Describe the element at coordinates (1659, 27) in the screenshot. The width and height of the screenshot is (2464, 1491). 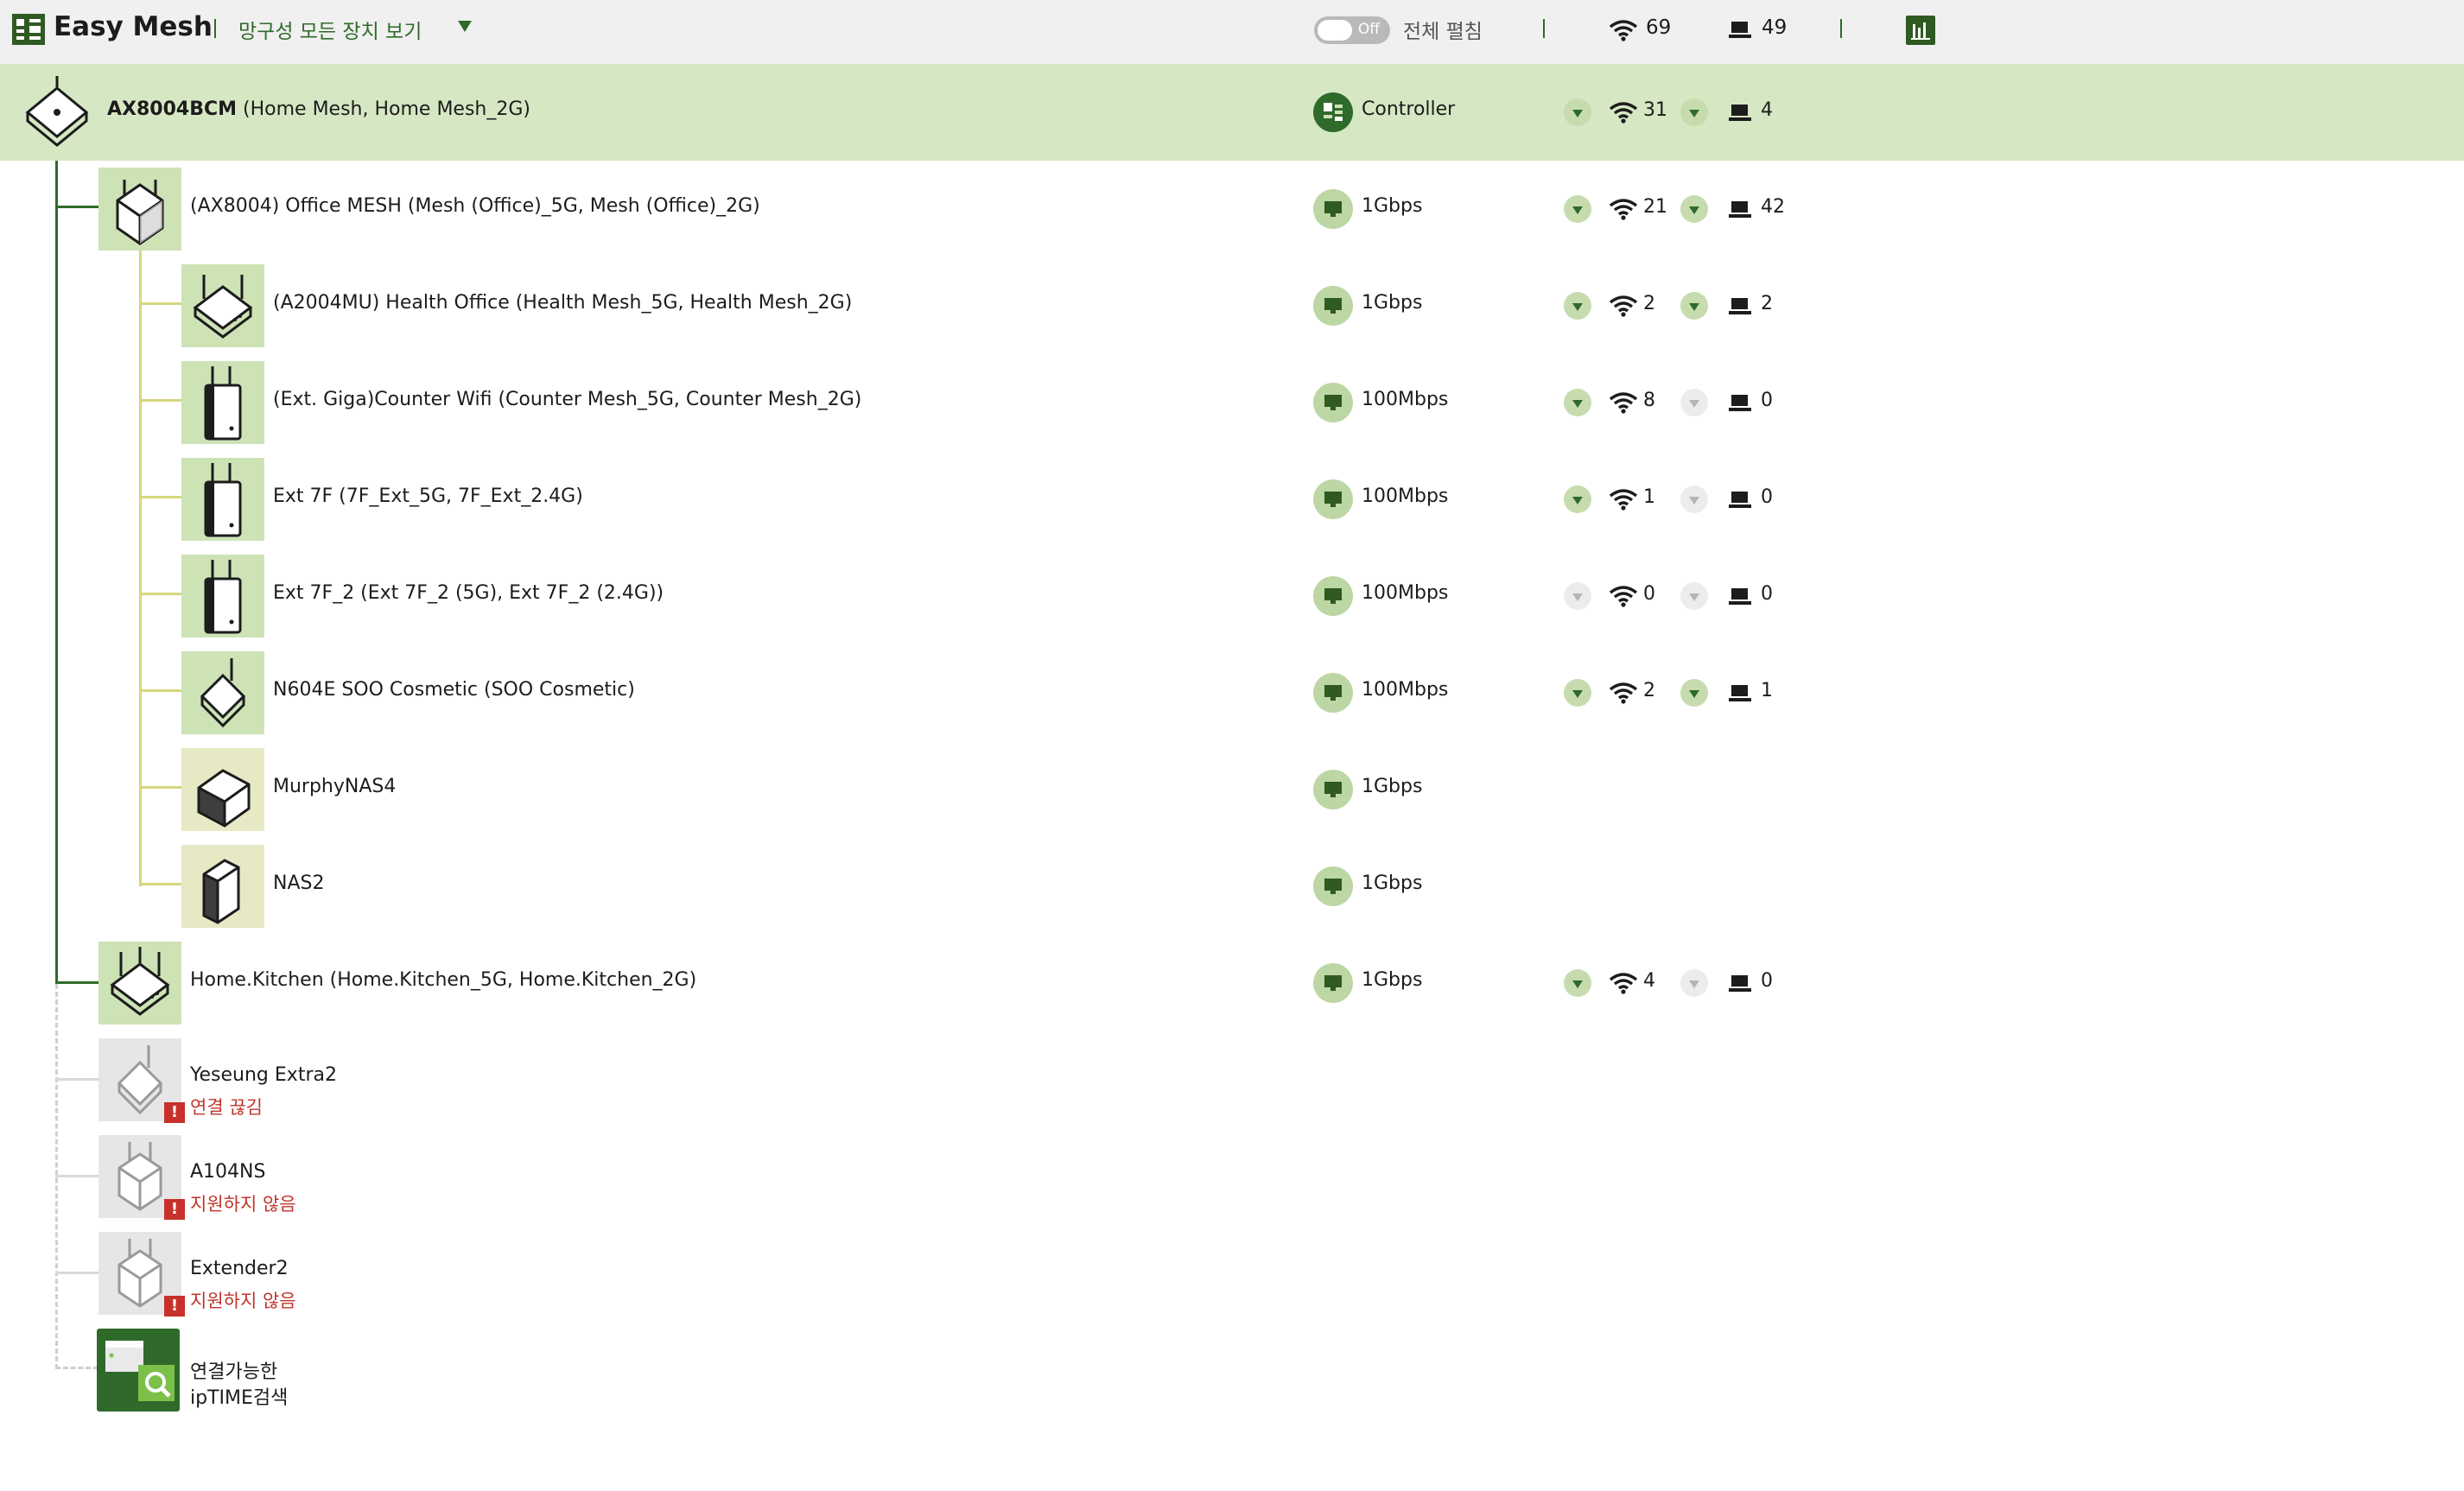
I see `wifi-total-count: 69` at that location.